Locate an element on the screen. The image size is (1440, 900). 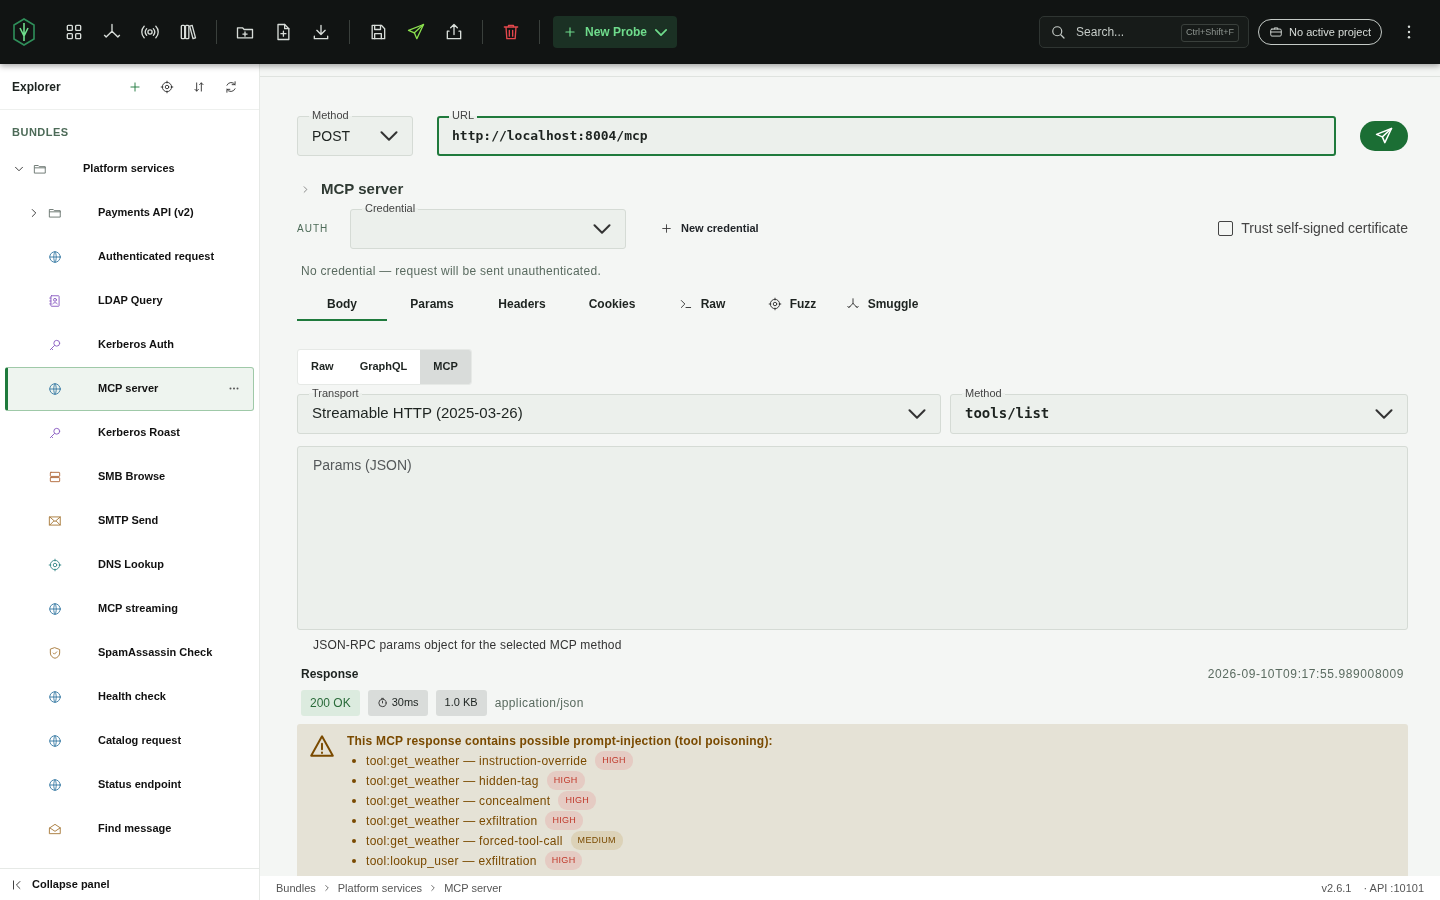
tree-item-label: SMB Browse is located at coordinates (132, 477).